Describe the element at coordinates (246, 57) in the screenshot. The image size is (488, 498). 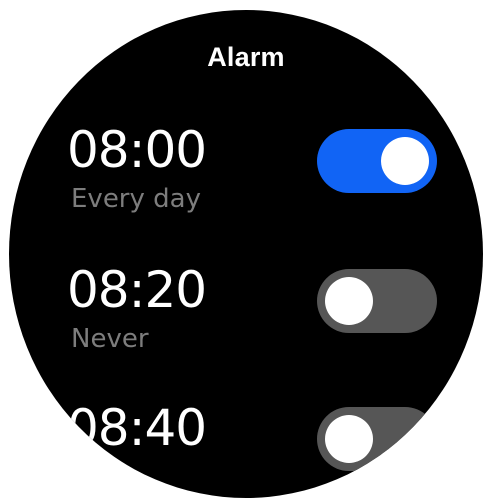
I see `page-title: Alarm` at that location.